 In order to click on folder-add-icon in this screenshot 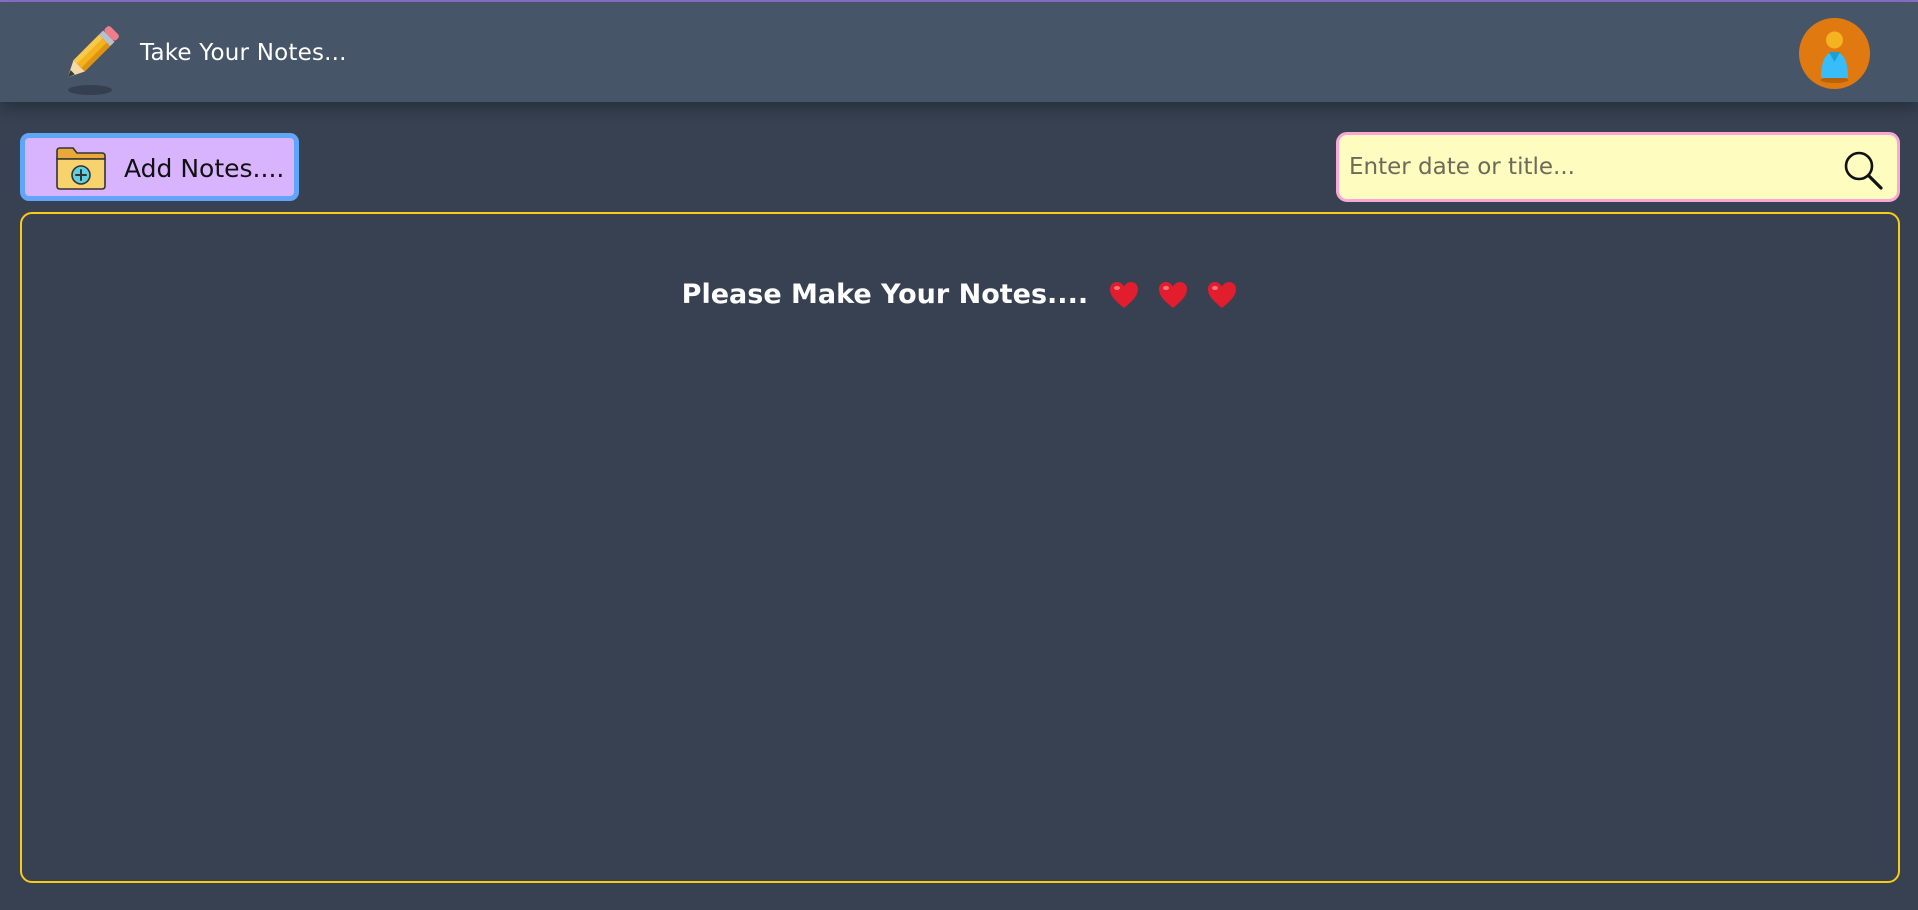, I will do `click(81, 168)`.